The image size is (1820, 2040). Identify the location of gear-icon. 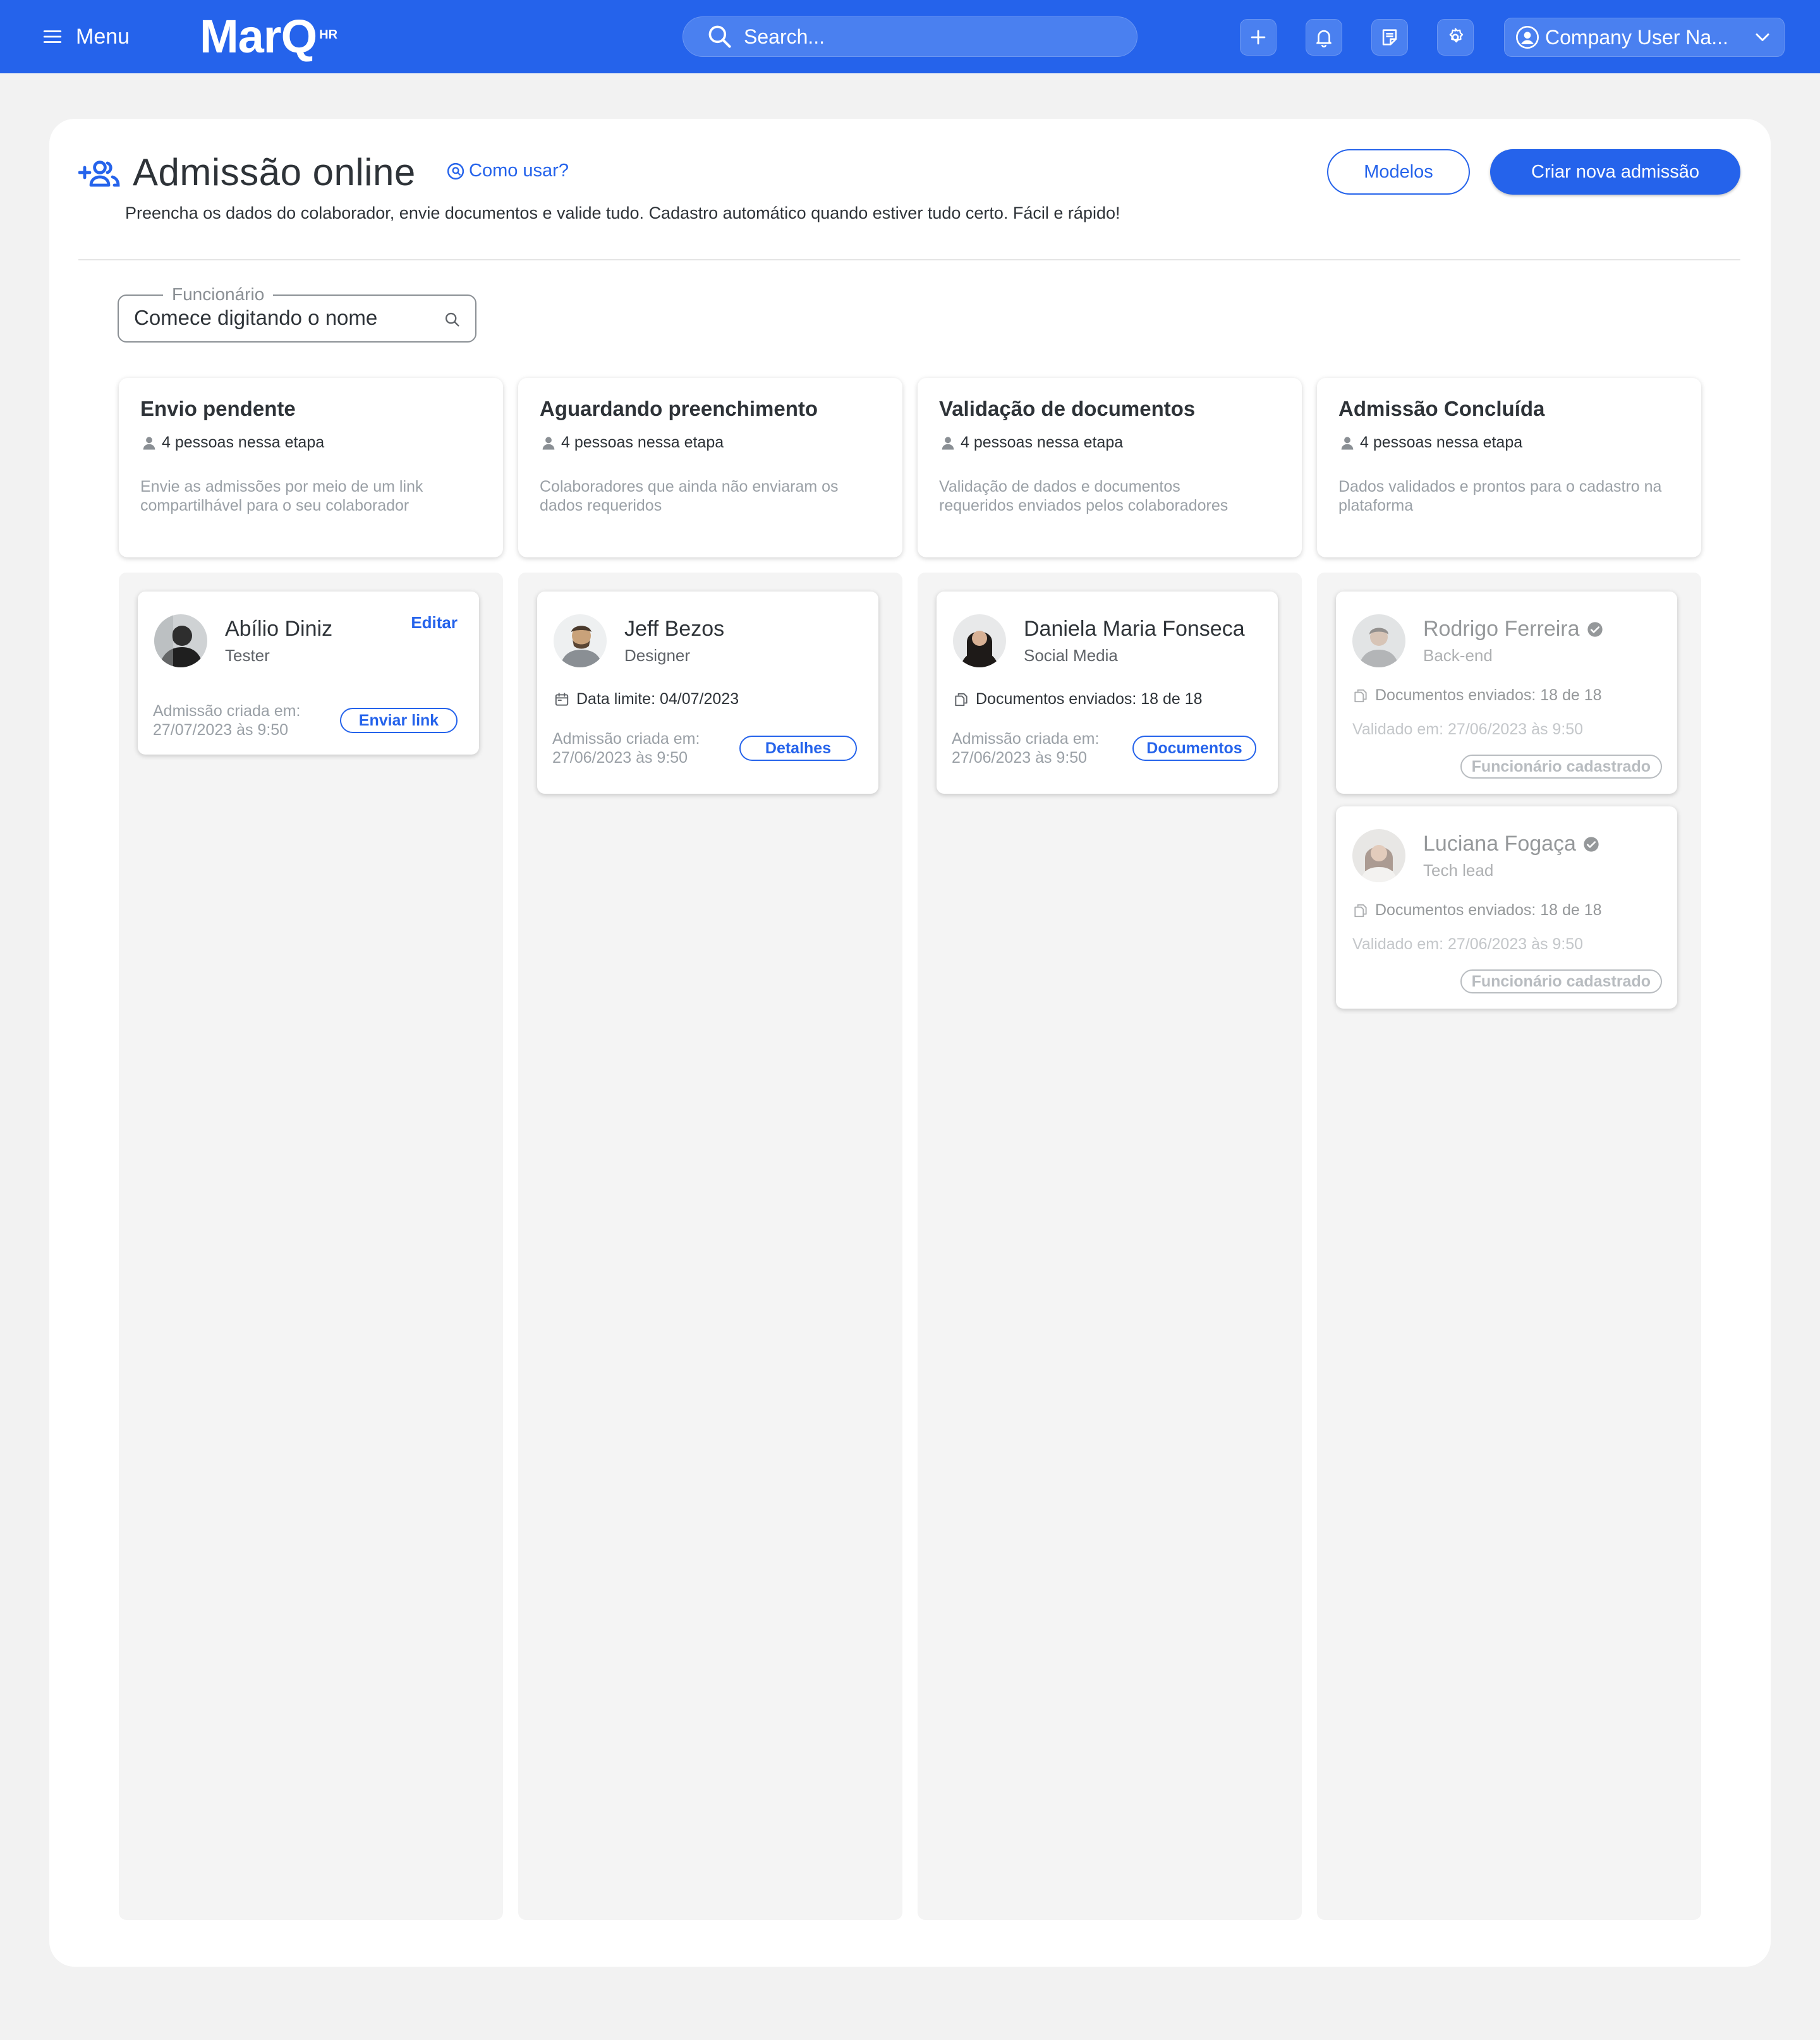
(1456, 35).